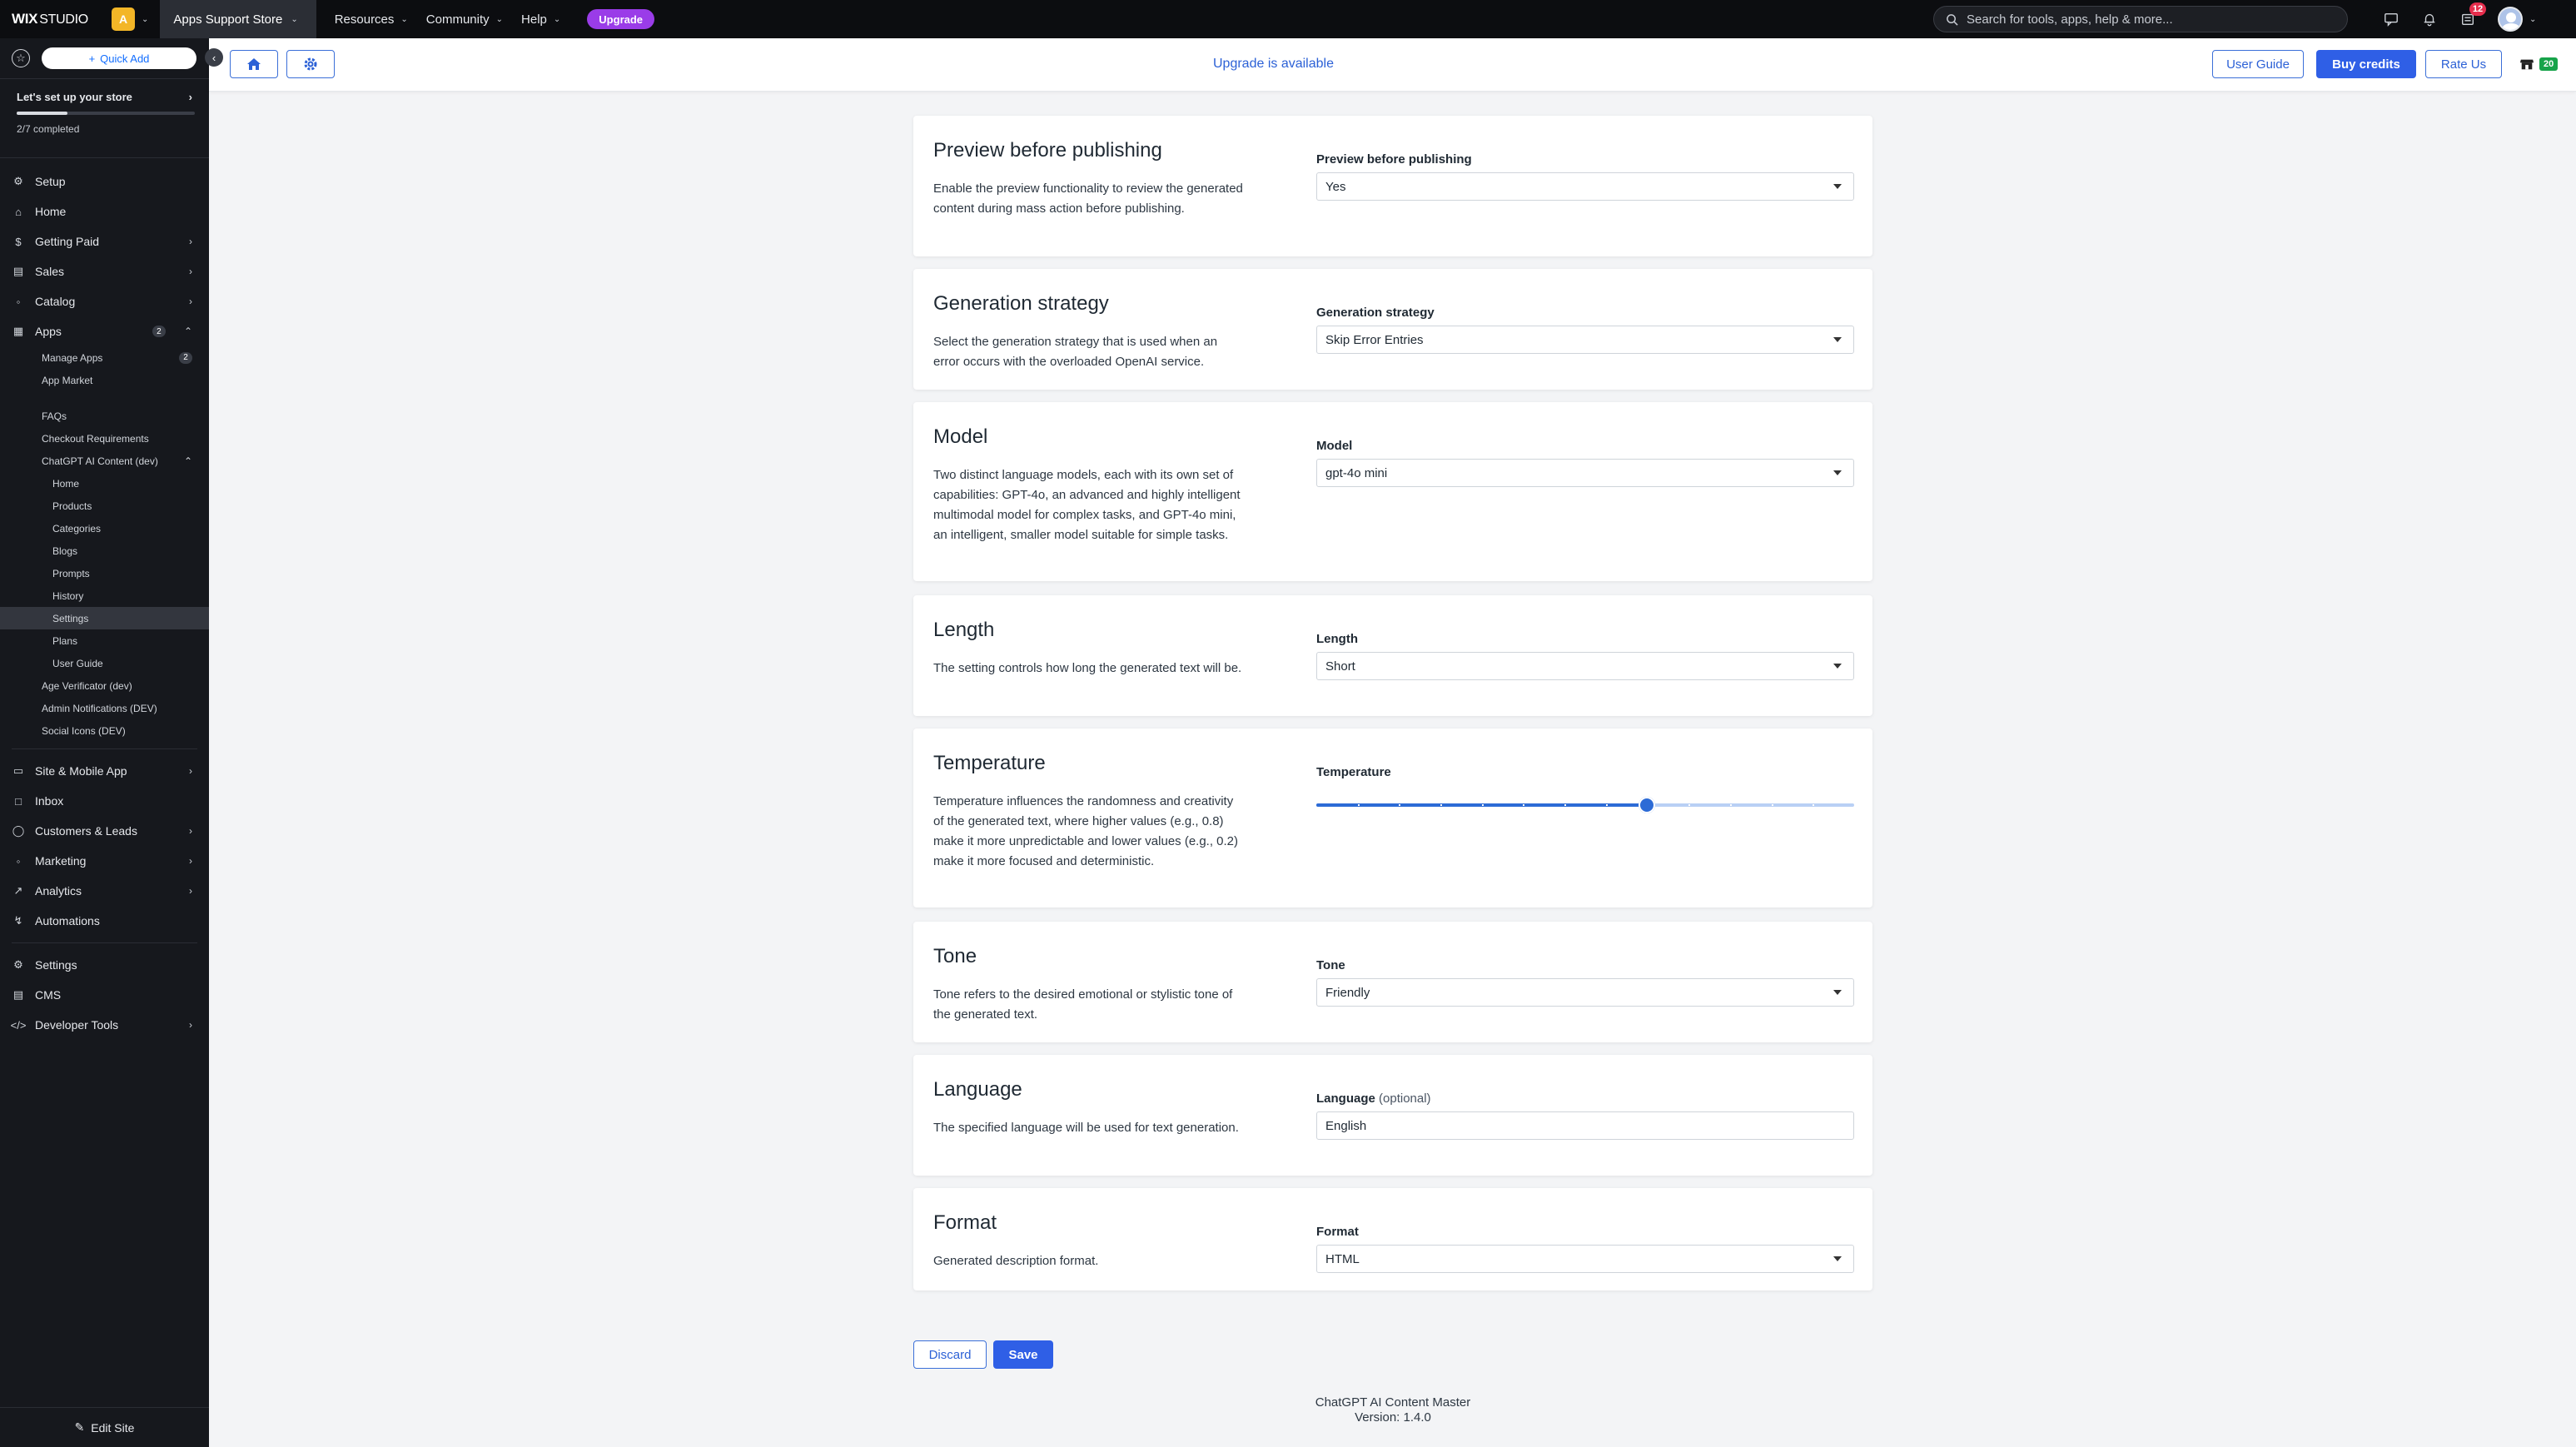 The width and height of the screenshot is (2576, 1447). What do you see at coordinates (104, 573) in the screenshot?
I see `sidebar-item-chatgpt-prompts: Prompts` at bounding box center [104, 573].